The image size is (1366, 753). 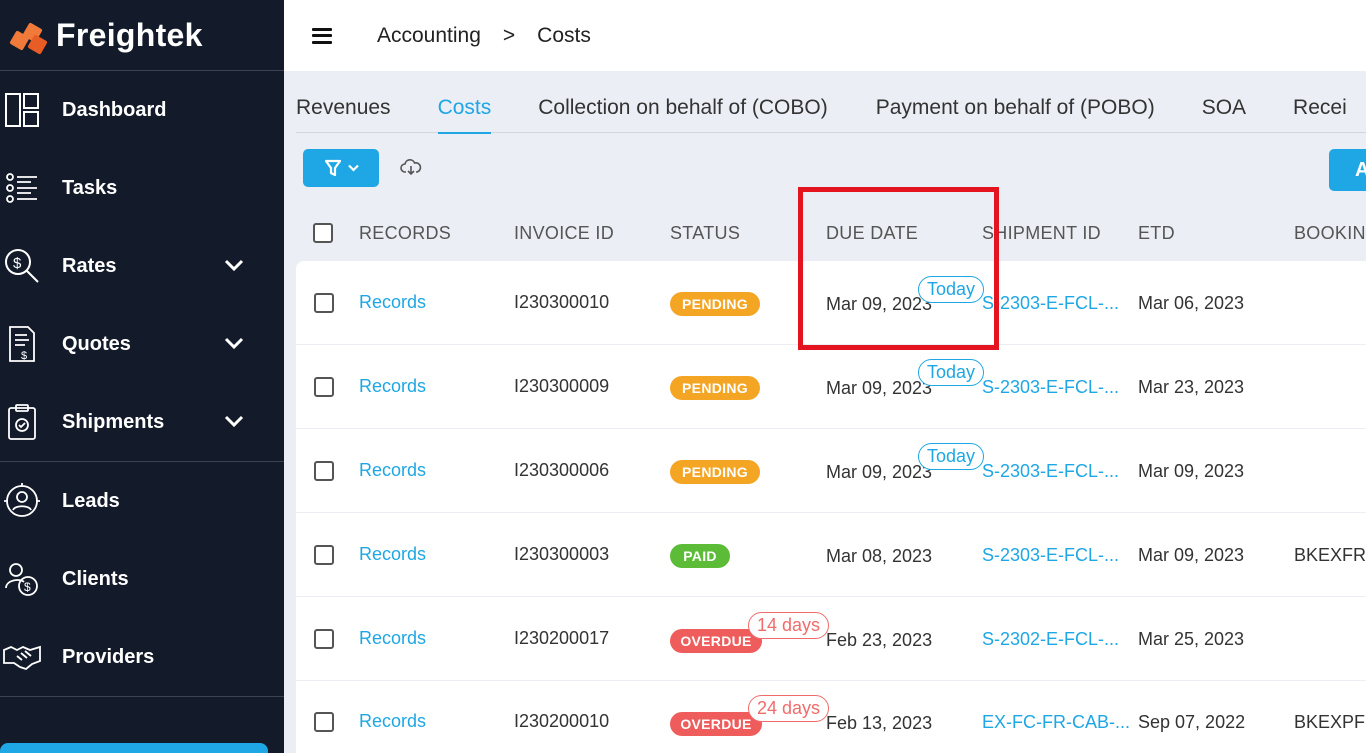 I want to click on etd: Mar 25, 2023, so click(x=1191, y=639).